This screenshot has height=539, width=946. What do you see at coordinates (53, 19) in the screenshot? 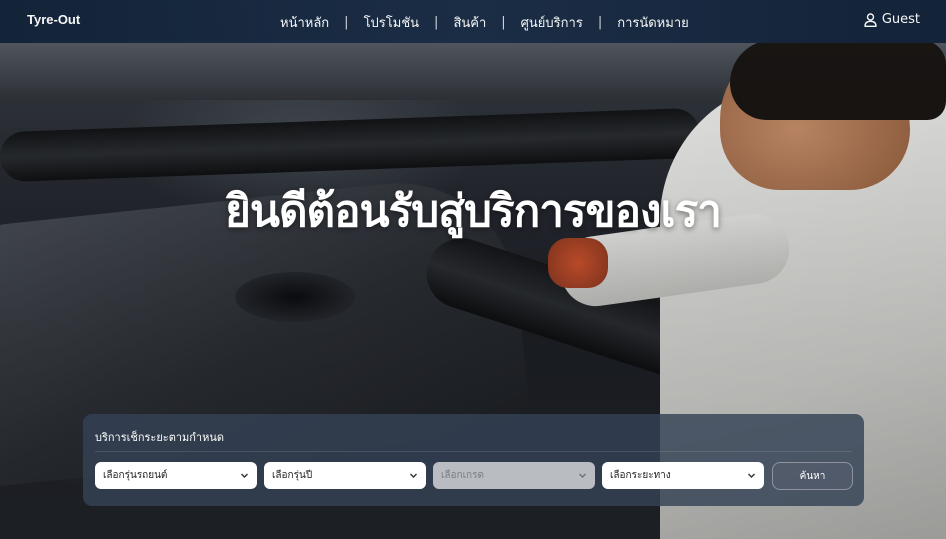
I see `brand-logo: Tyre-Out` at bounding box center [53, 19].